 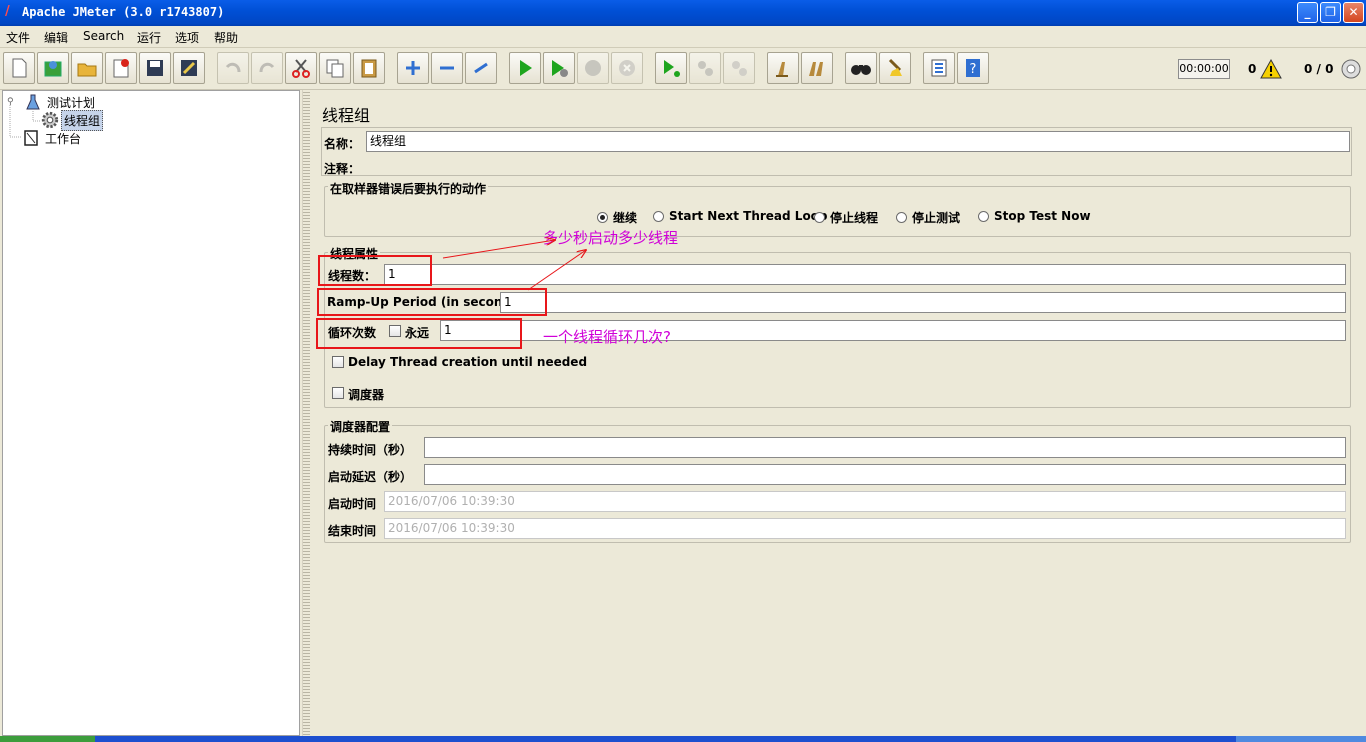 What do you see at coordinates (481, 68) in the screenshot?
I see `toggle-icon` at bounding box center [481, 68].